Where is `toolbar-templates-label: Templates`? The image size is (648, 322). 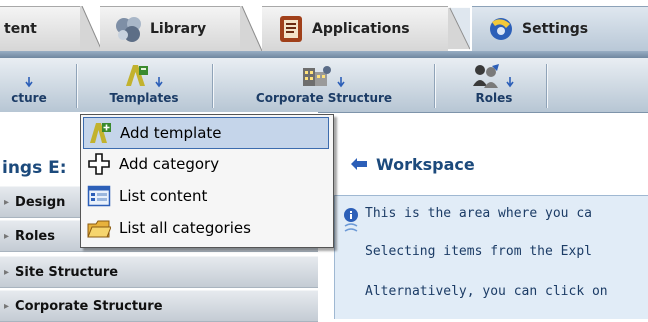
toolbar-templates-label: Templates is located at coordinates (144, 98).